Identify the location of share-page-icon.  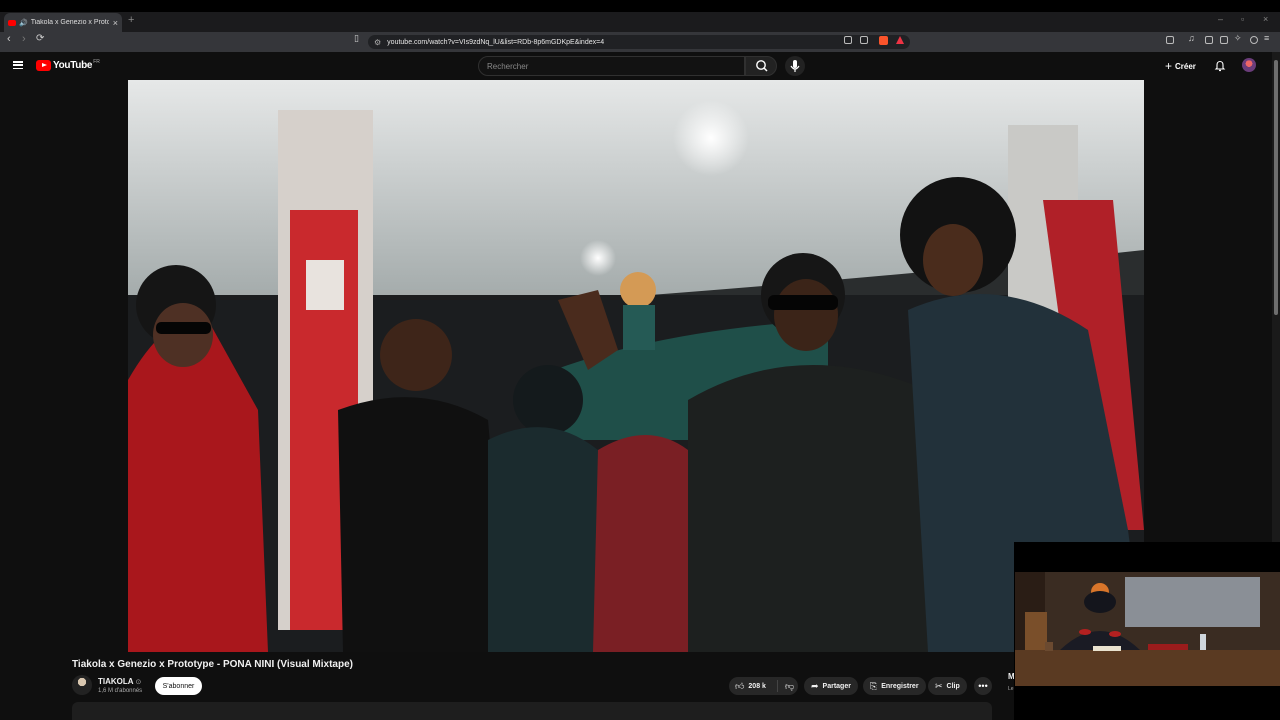
(864, 40).